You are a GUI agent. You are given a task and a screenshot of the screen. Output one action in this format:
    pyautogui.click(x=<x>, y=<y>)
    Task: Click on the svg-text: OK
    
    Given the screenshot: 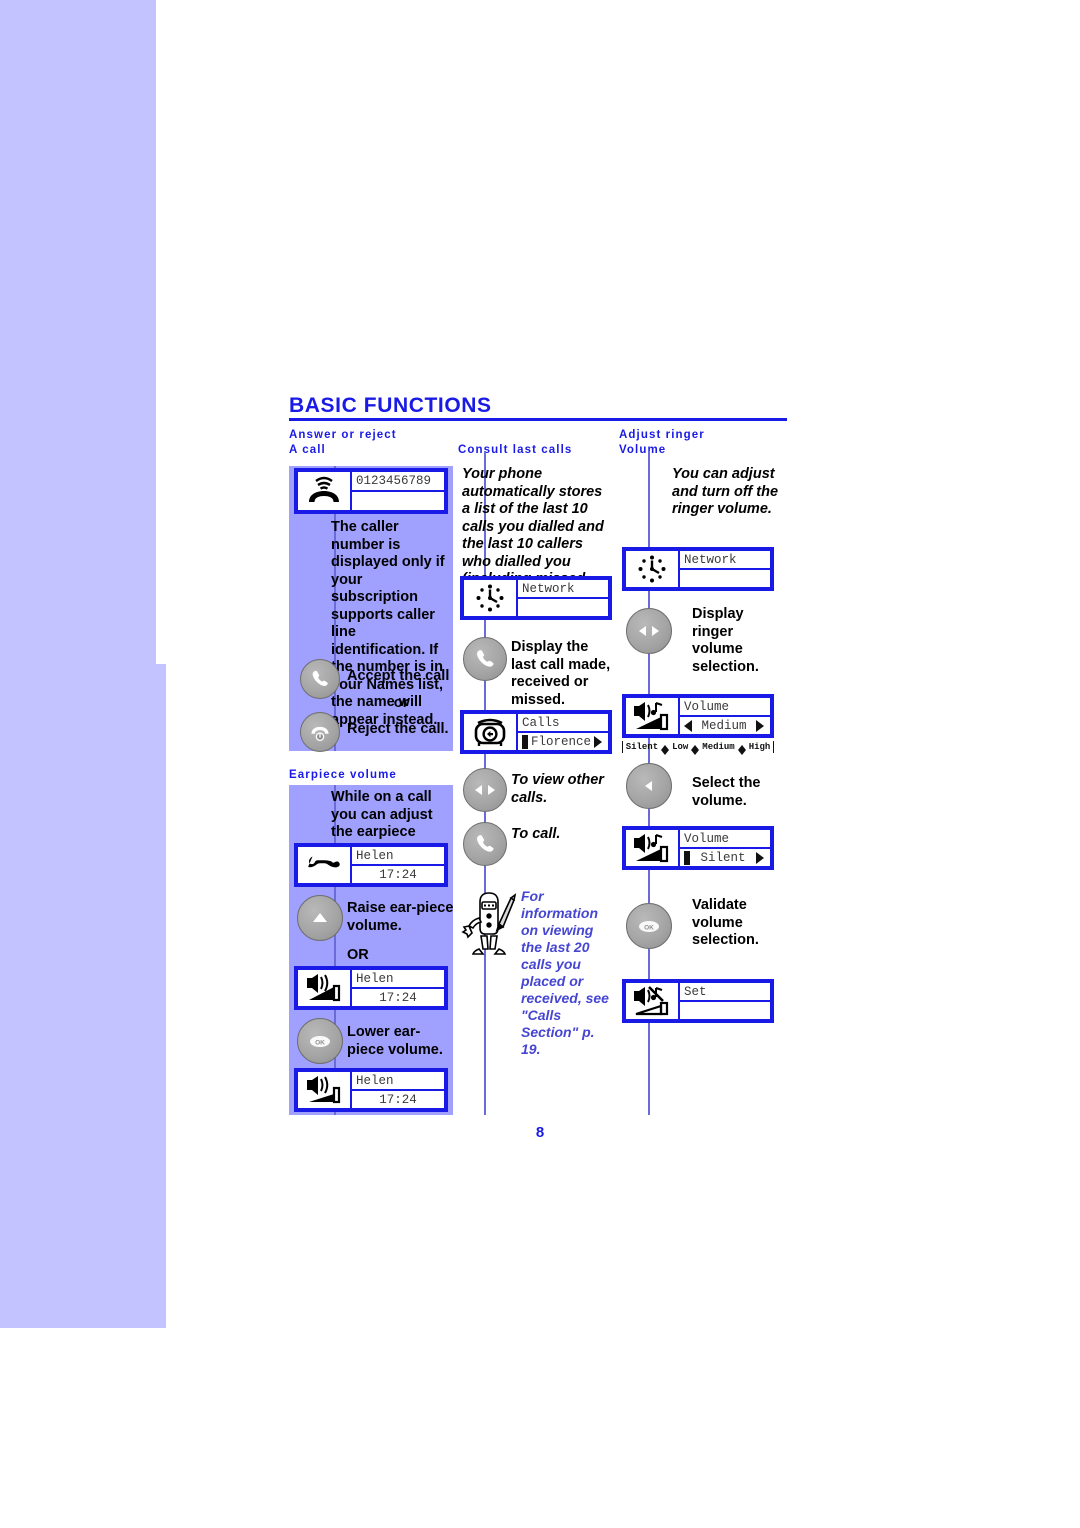 What is the action you would take?
    pyautogui.click(x=649, y=927)
    